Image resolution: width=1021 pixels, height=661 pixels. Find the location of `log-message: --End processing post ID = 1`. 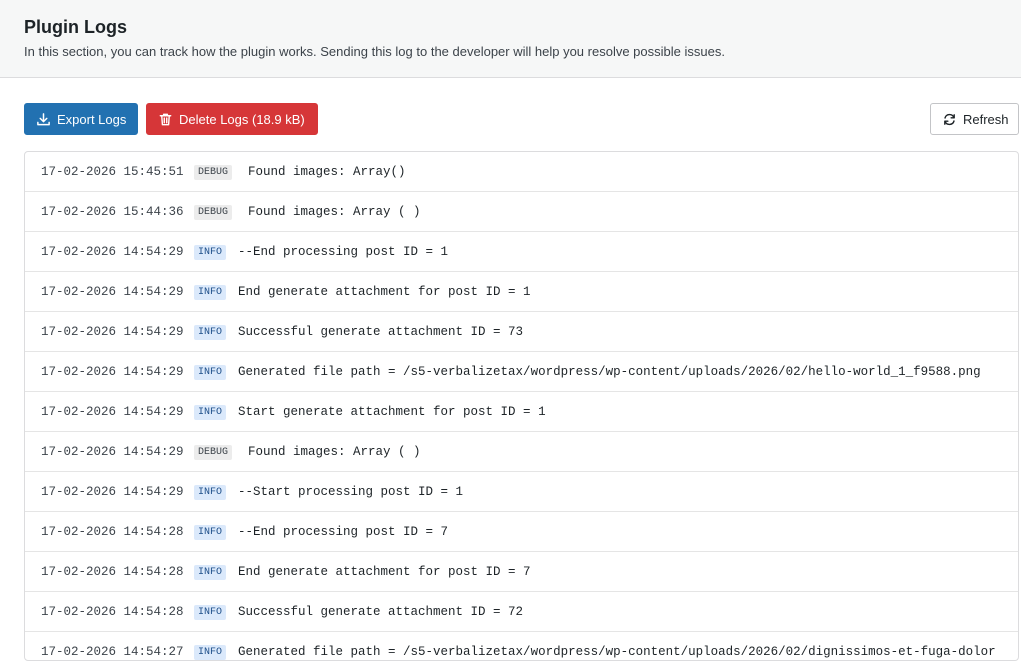

log-message: --End processing post ID = 1 is located at coordinates (343, 252).